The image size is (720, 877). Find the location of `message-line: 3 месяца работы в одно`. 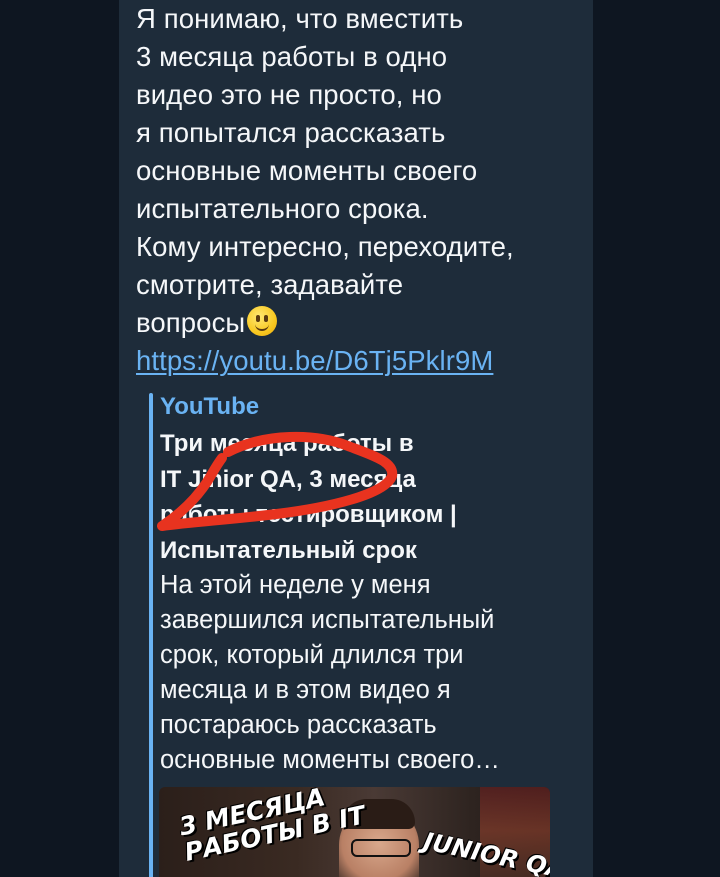

message-line: 3 месяца работы в одно is located at coordinates (292, 56).